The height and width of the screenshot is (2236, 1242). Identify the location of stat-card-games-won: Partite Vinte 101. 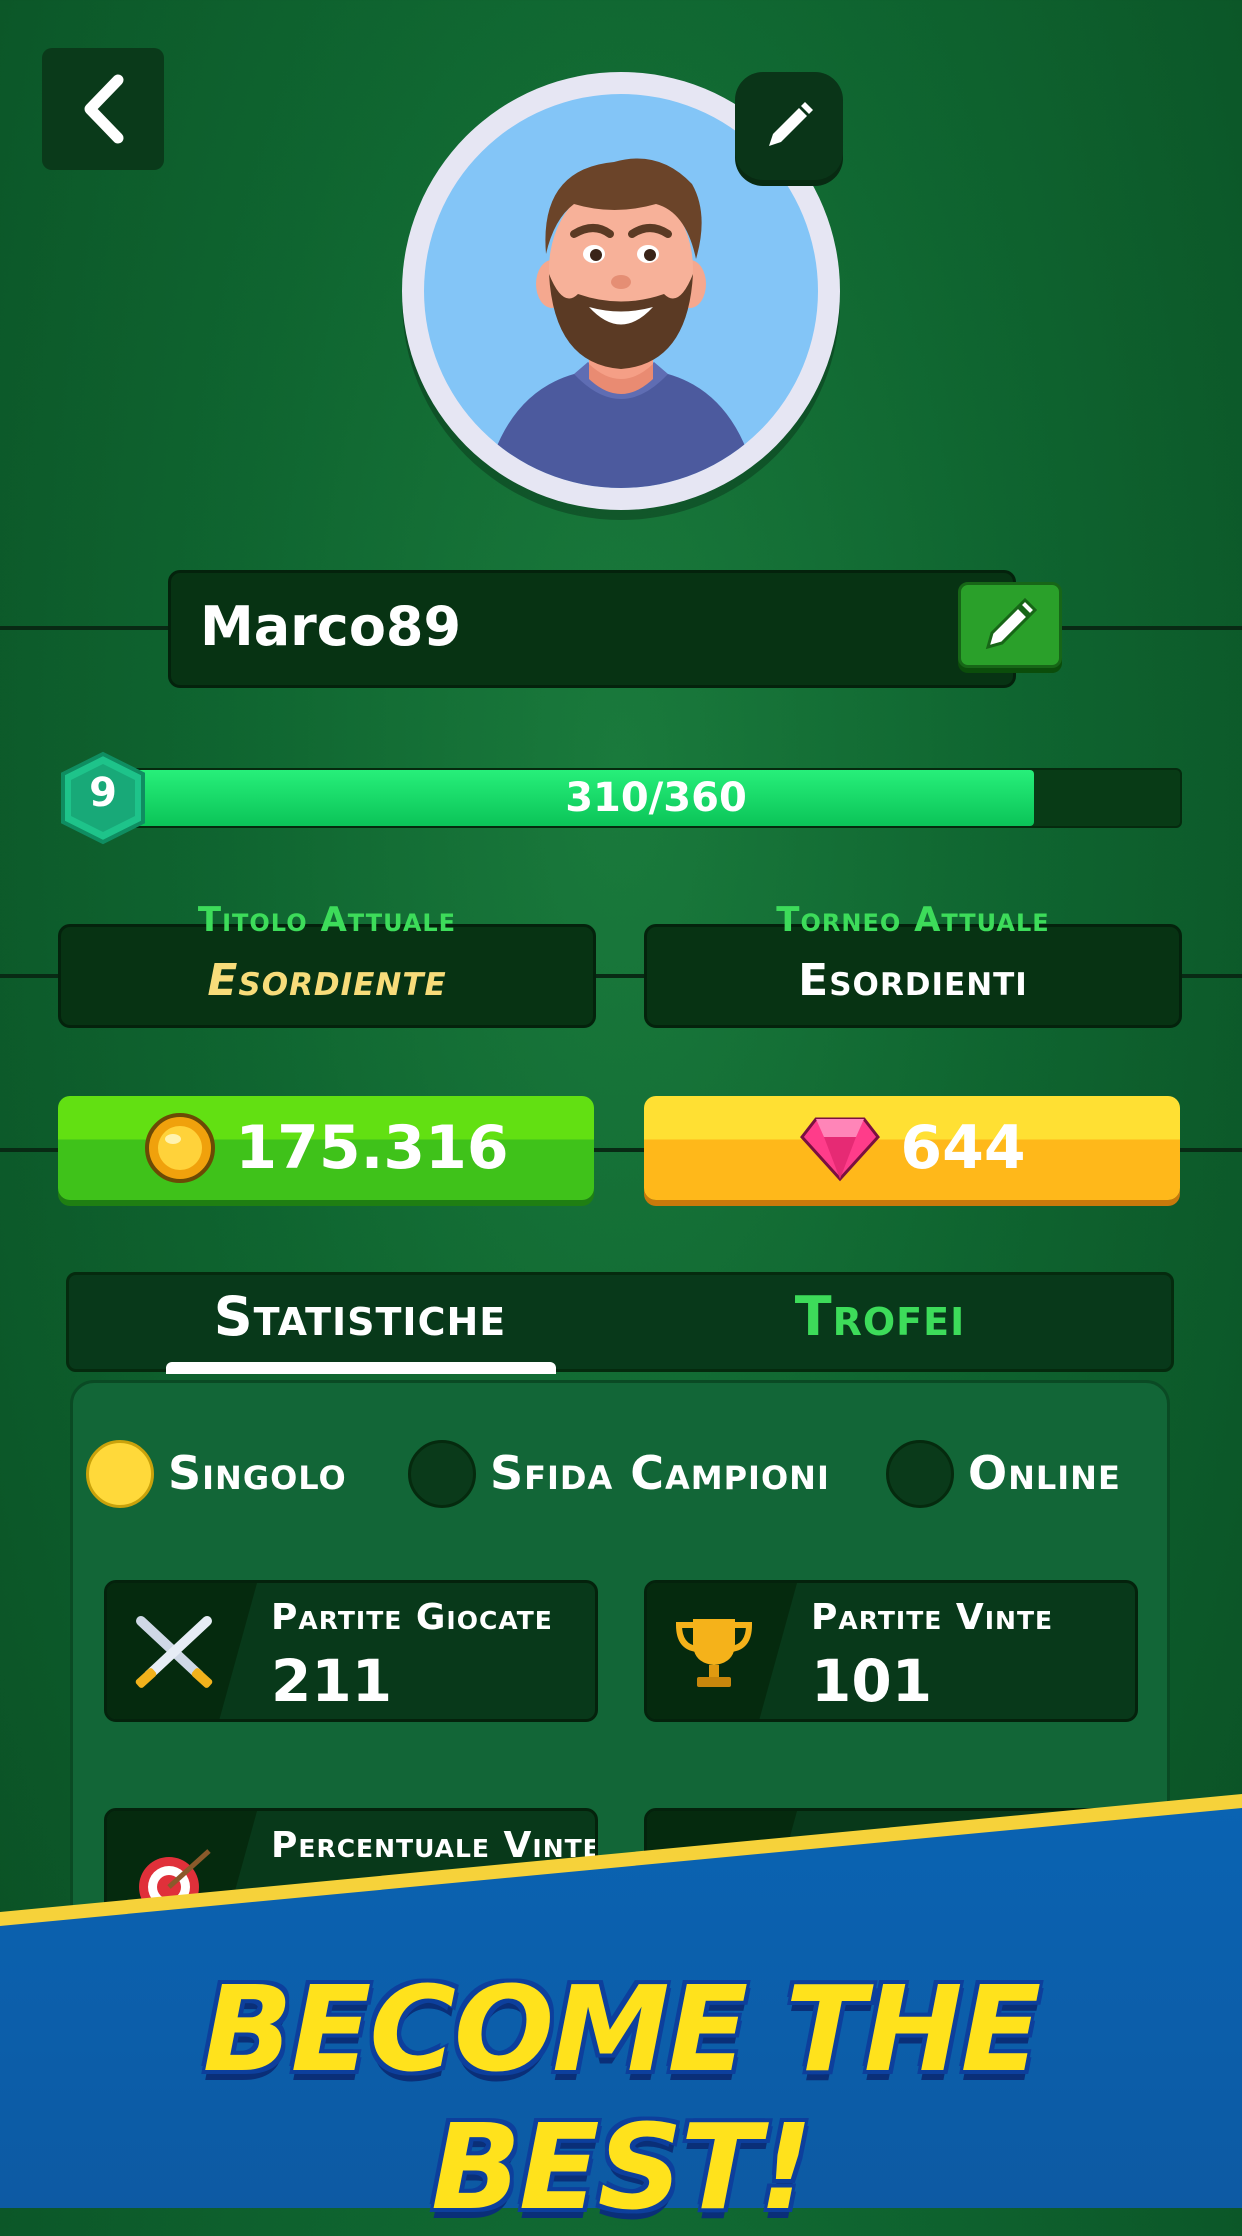
(891, 1651).